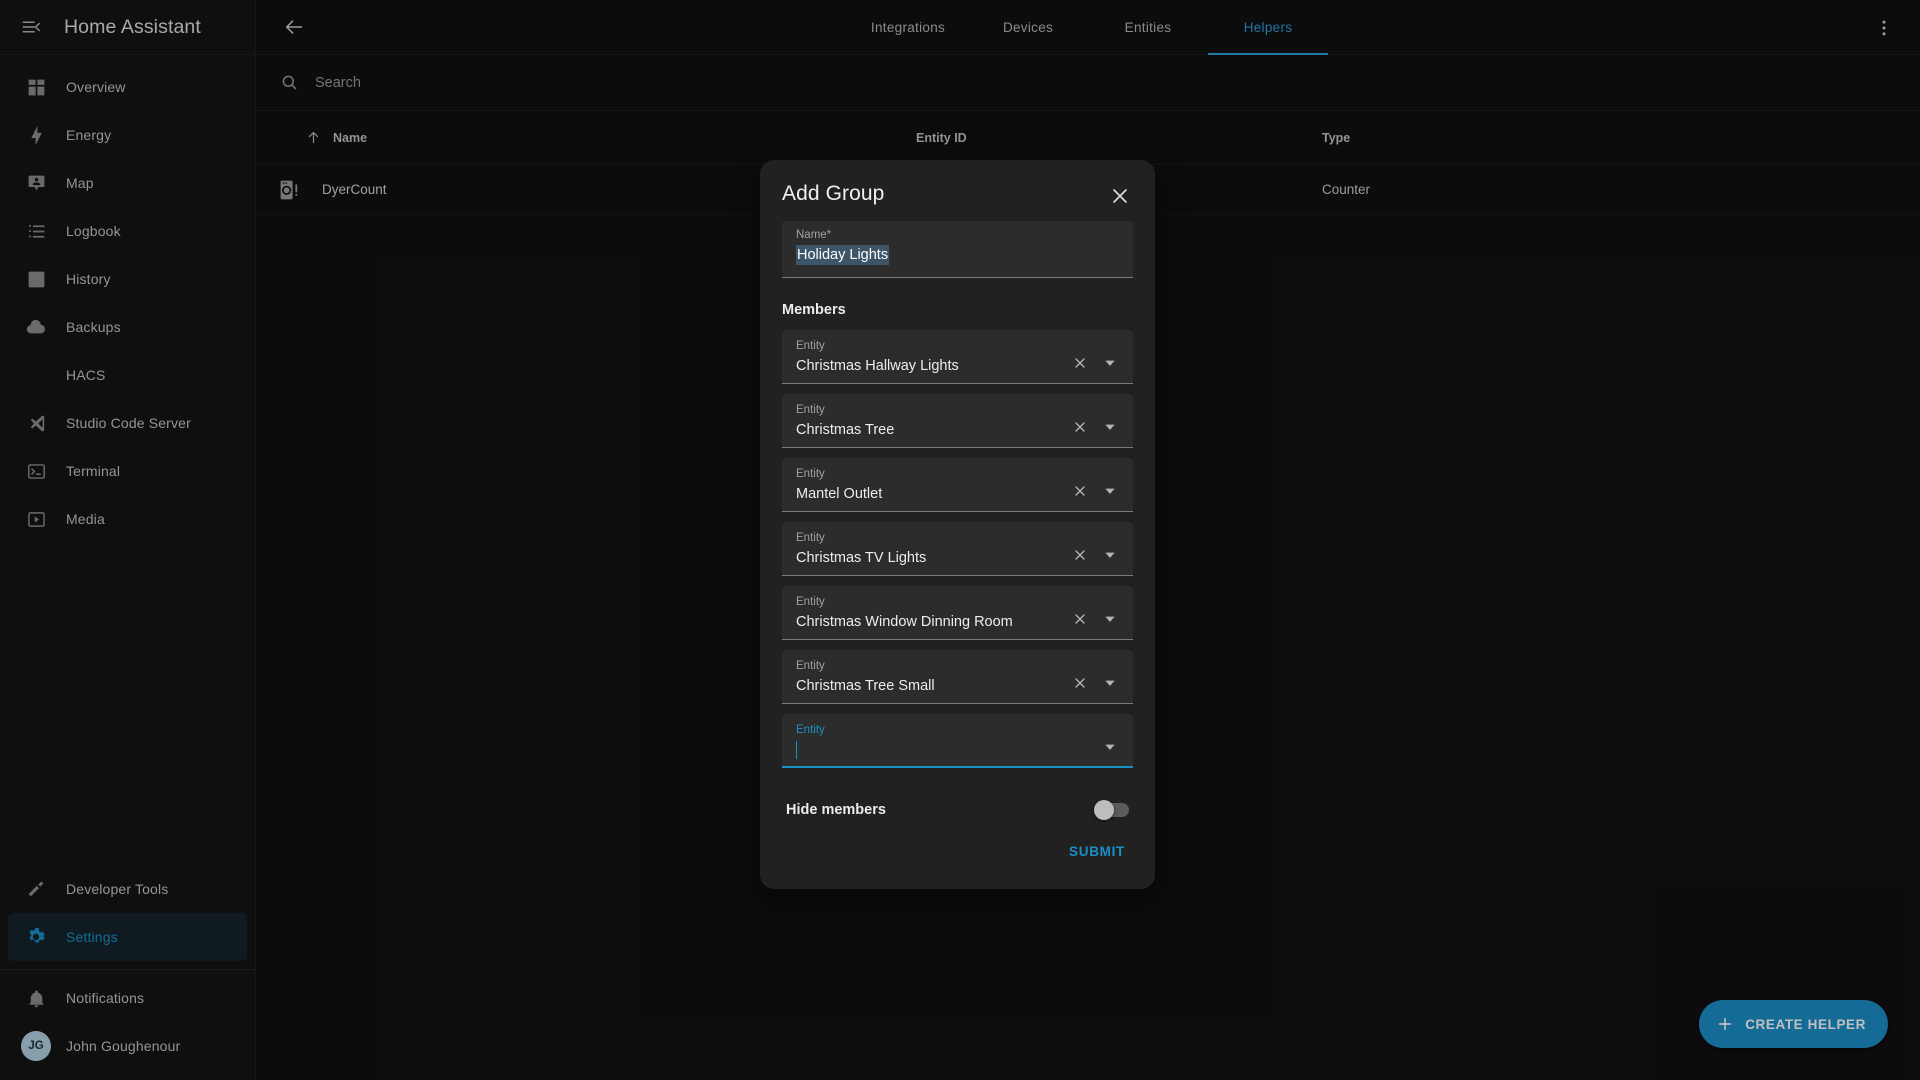 The width and height of the screenshot is (1920, 1080). I want to click on dialog-actions: SUBMIT, so click(957, 850).